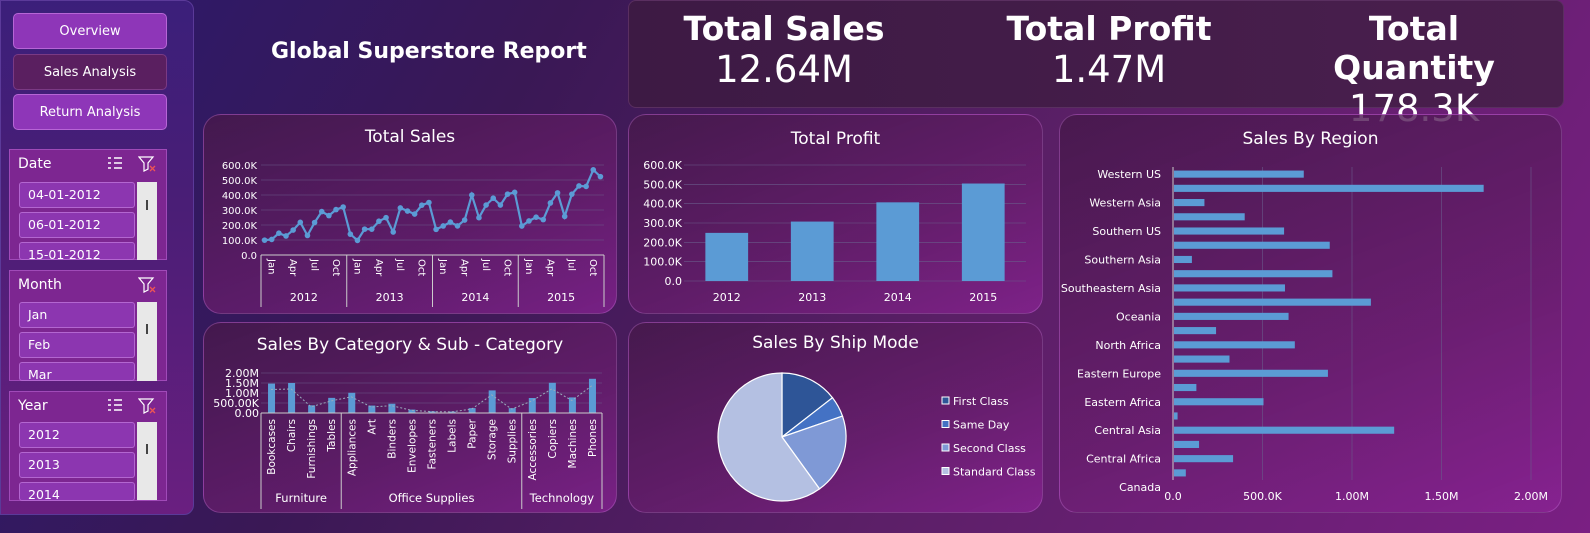  What do you see at coordinates (390, 297) in the screenshot?
I see `year-label: 2013` at bounding box center [390, 297].